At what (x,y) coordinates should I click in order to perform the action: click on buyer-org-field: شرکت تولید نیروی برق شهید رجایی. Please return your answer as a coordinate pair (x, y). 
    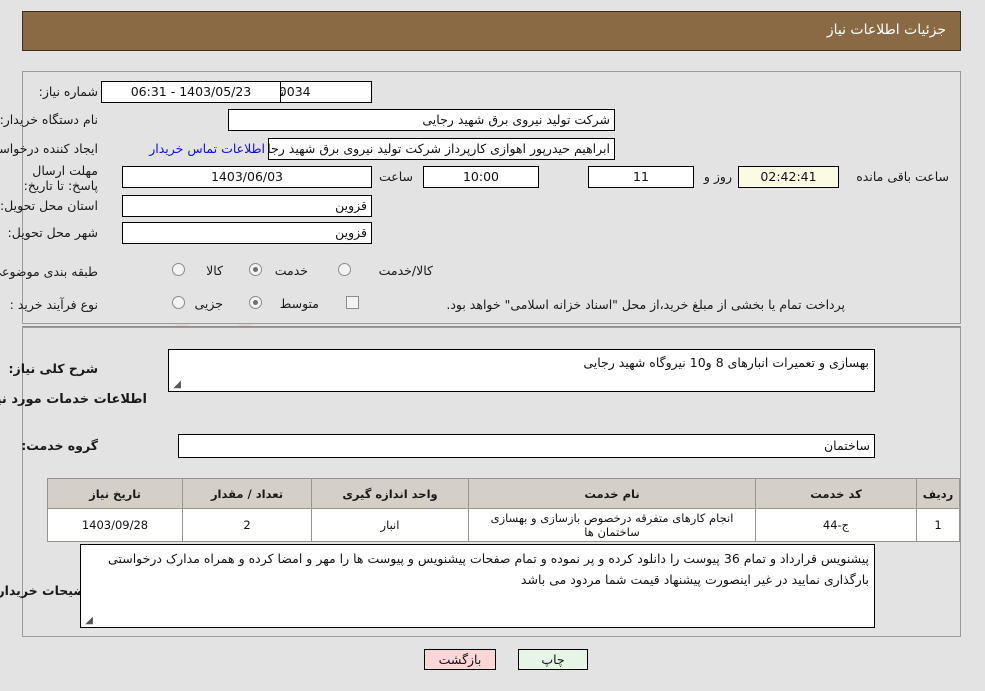
    Looking at the image, I should click on (421, 120).